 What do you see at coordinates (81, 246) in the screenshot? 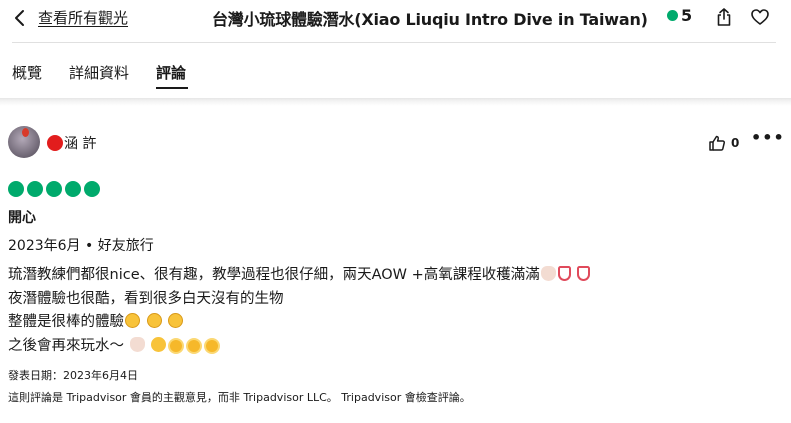
I see `review-meta: 2023年6月 • 好友旅行` at bounding box center [81, 246].